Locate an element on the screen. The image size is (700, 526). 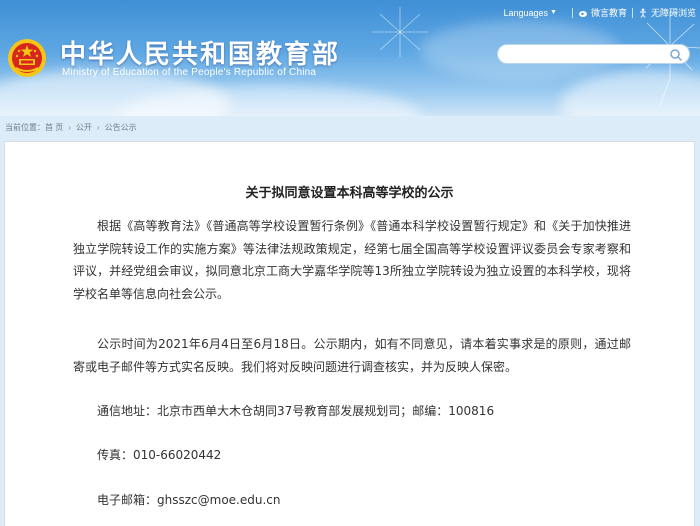
breadcrumb-home: 首 页 is located at coordinates (54, 127).